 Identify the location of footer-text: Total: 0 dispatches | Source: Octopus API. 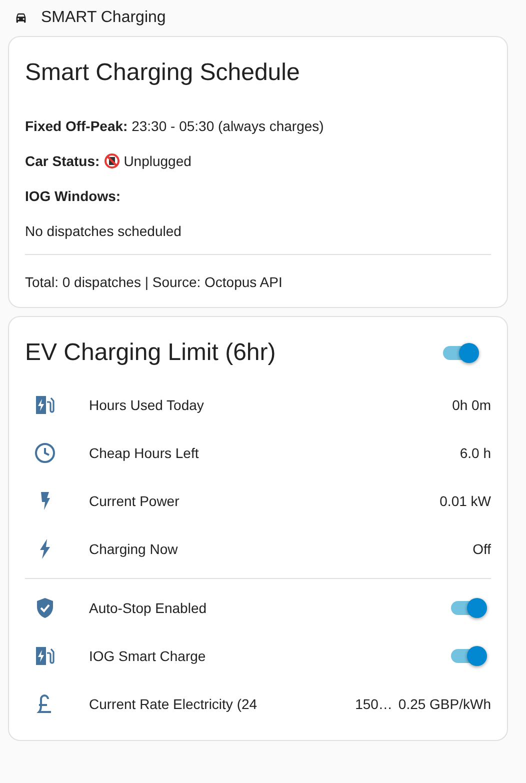
(154, 282).